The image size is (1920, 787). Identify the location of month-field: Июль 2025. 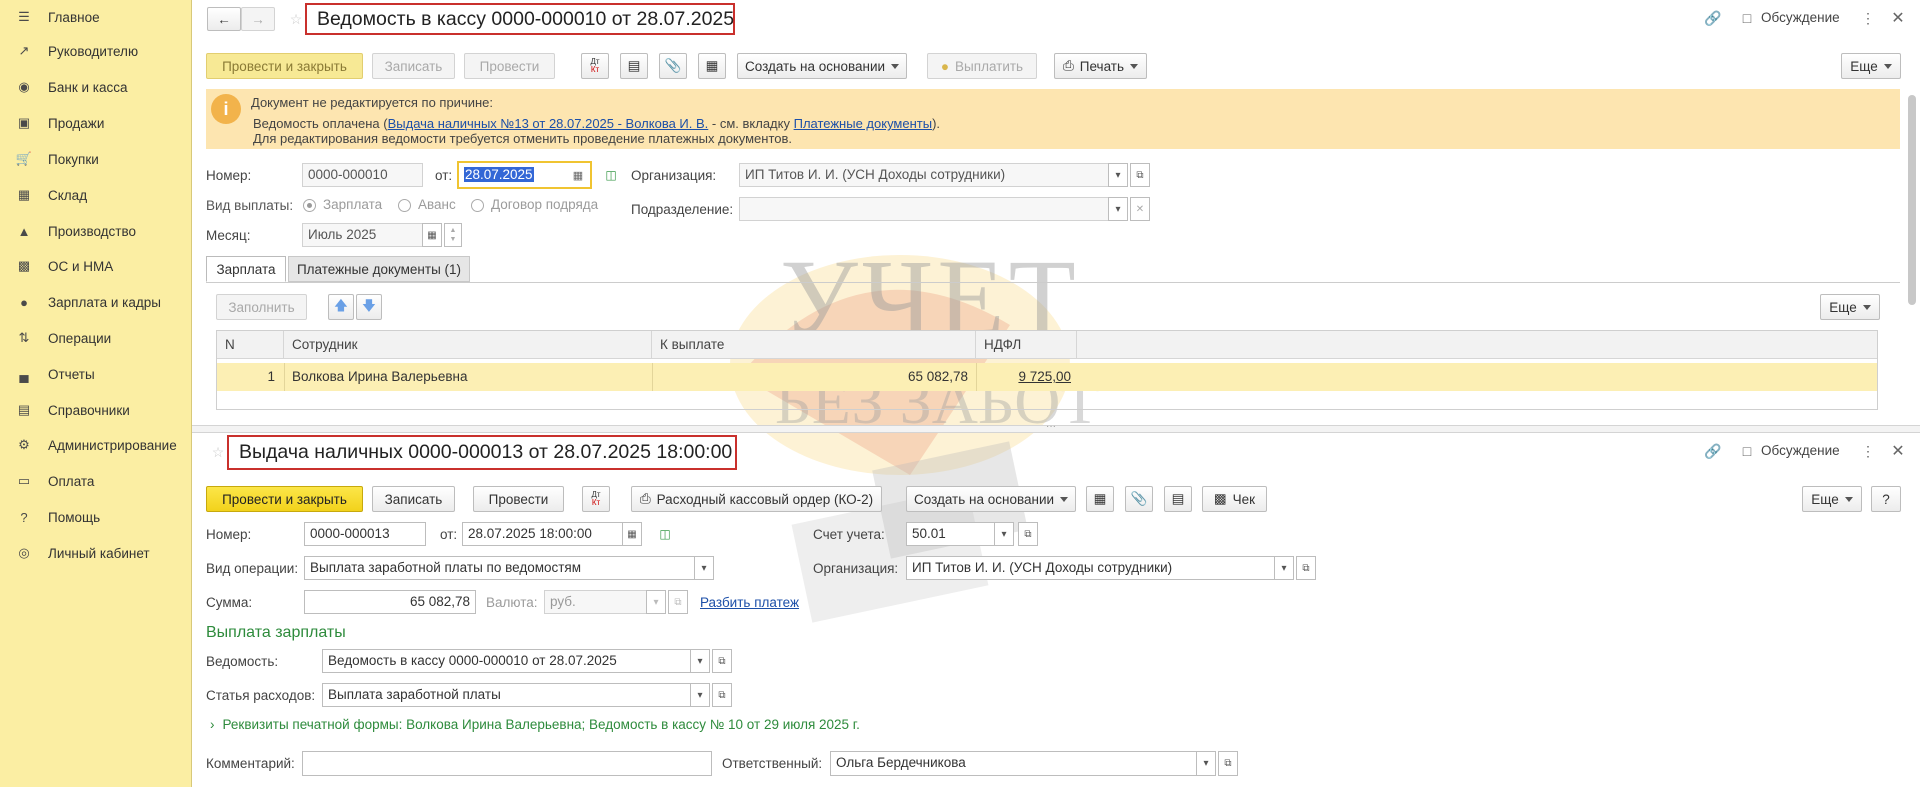
(362, 235).